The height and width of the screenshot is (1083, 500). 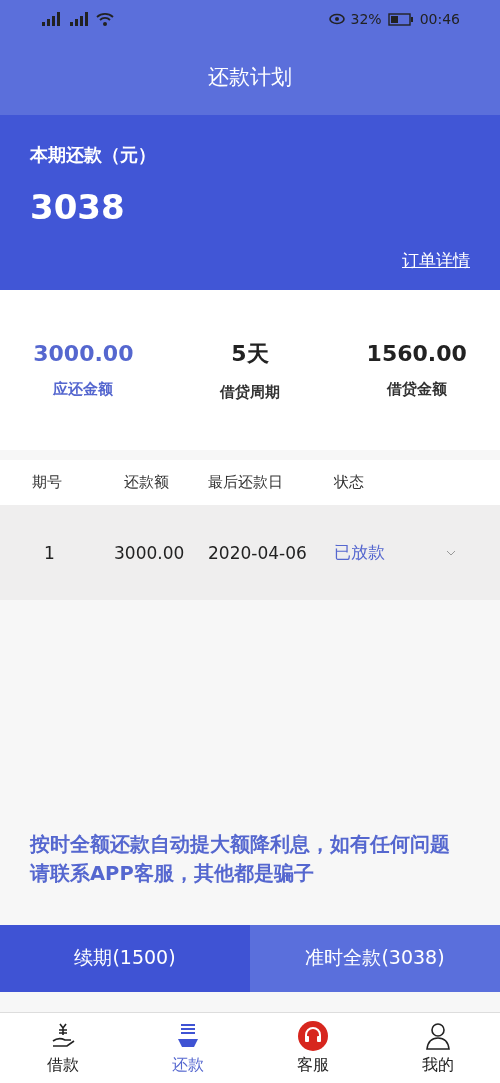 What do you see at coordinates (105, 19) in the screenshot?
I see `wifi-icon` at bounding box center [105, 19].